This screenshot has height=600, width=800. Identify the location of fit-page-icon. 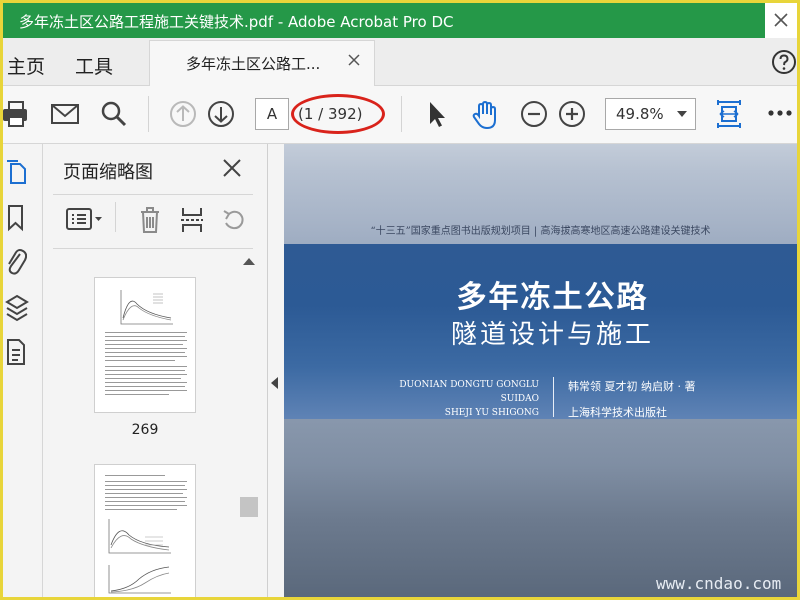
(729, 114).